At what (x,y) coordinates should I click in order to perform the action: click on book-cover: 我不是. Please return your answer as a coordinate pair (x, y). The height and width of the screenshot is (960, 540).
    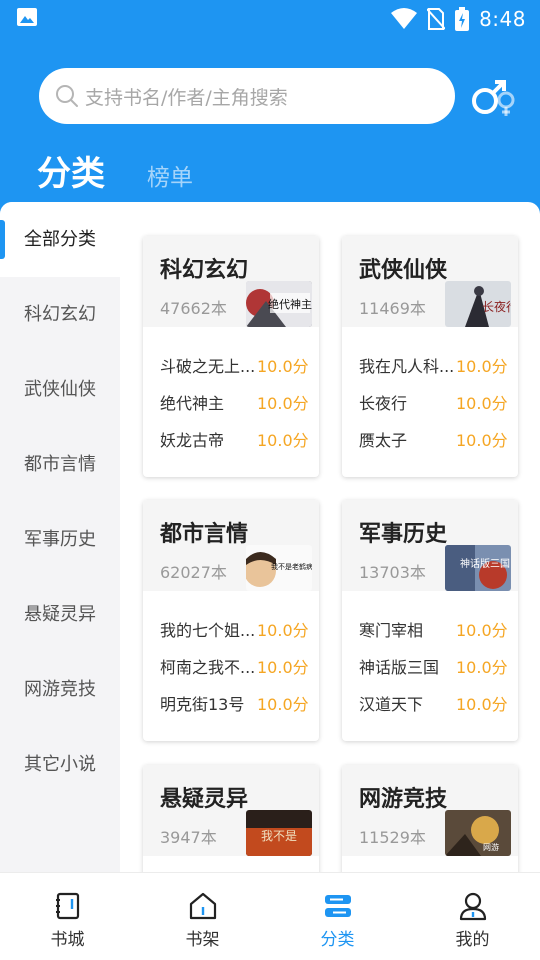
    Looking at the image, I should click on (279, 833).